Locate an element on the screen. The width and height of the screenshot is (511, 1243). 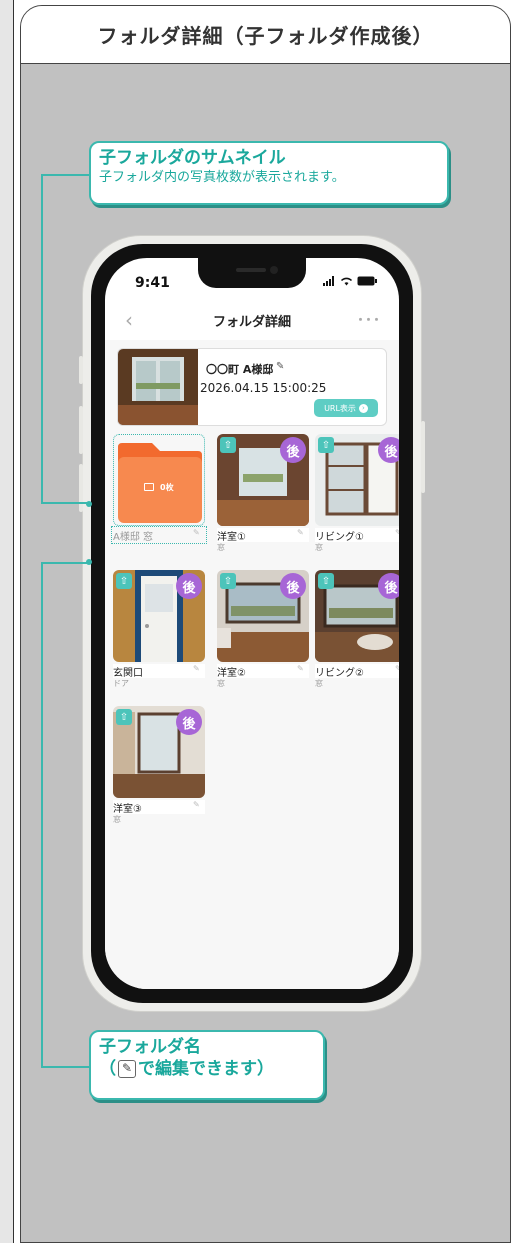
photo-title-row: 洋室② ✎ is located at coordinates (263, 671).